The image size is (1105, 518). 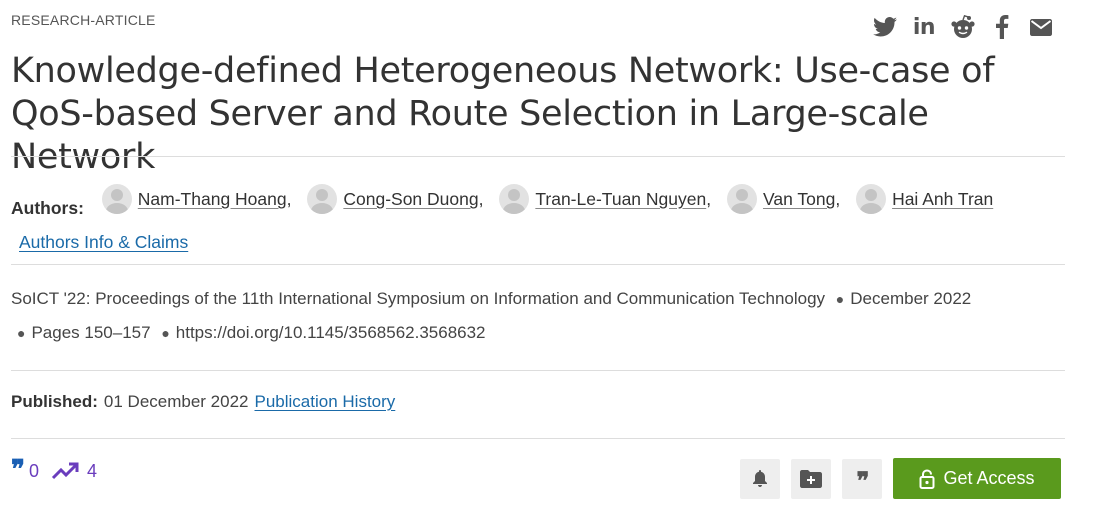 I want to click on author-item: Tran-Le-Tuan Nguyen,, so click(x=602, y=199).